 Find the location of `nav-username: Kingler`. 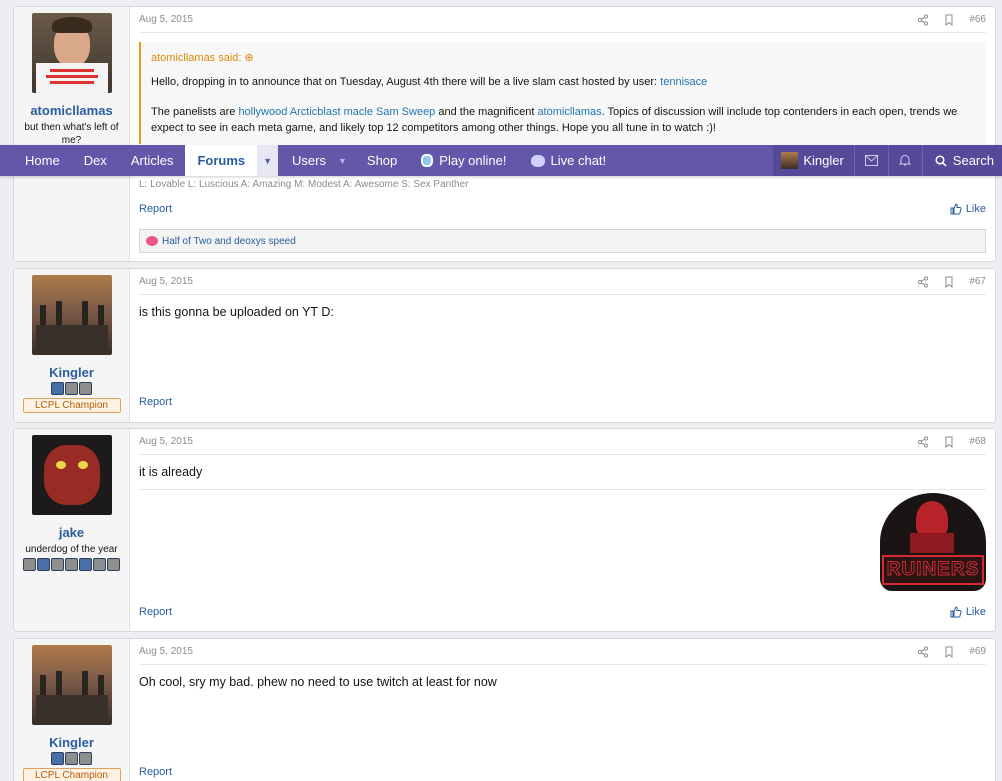

nav-username: Kingler is located at coordinates (823, 160).